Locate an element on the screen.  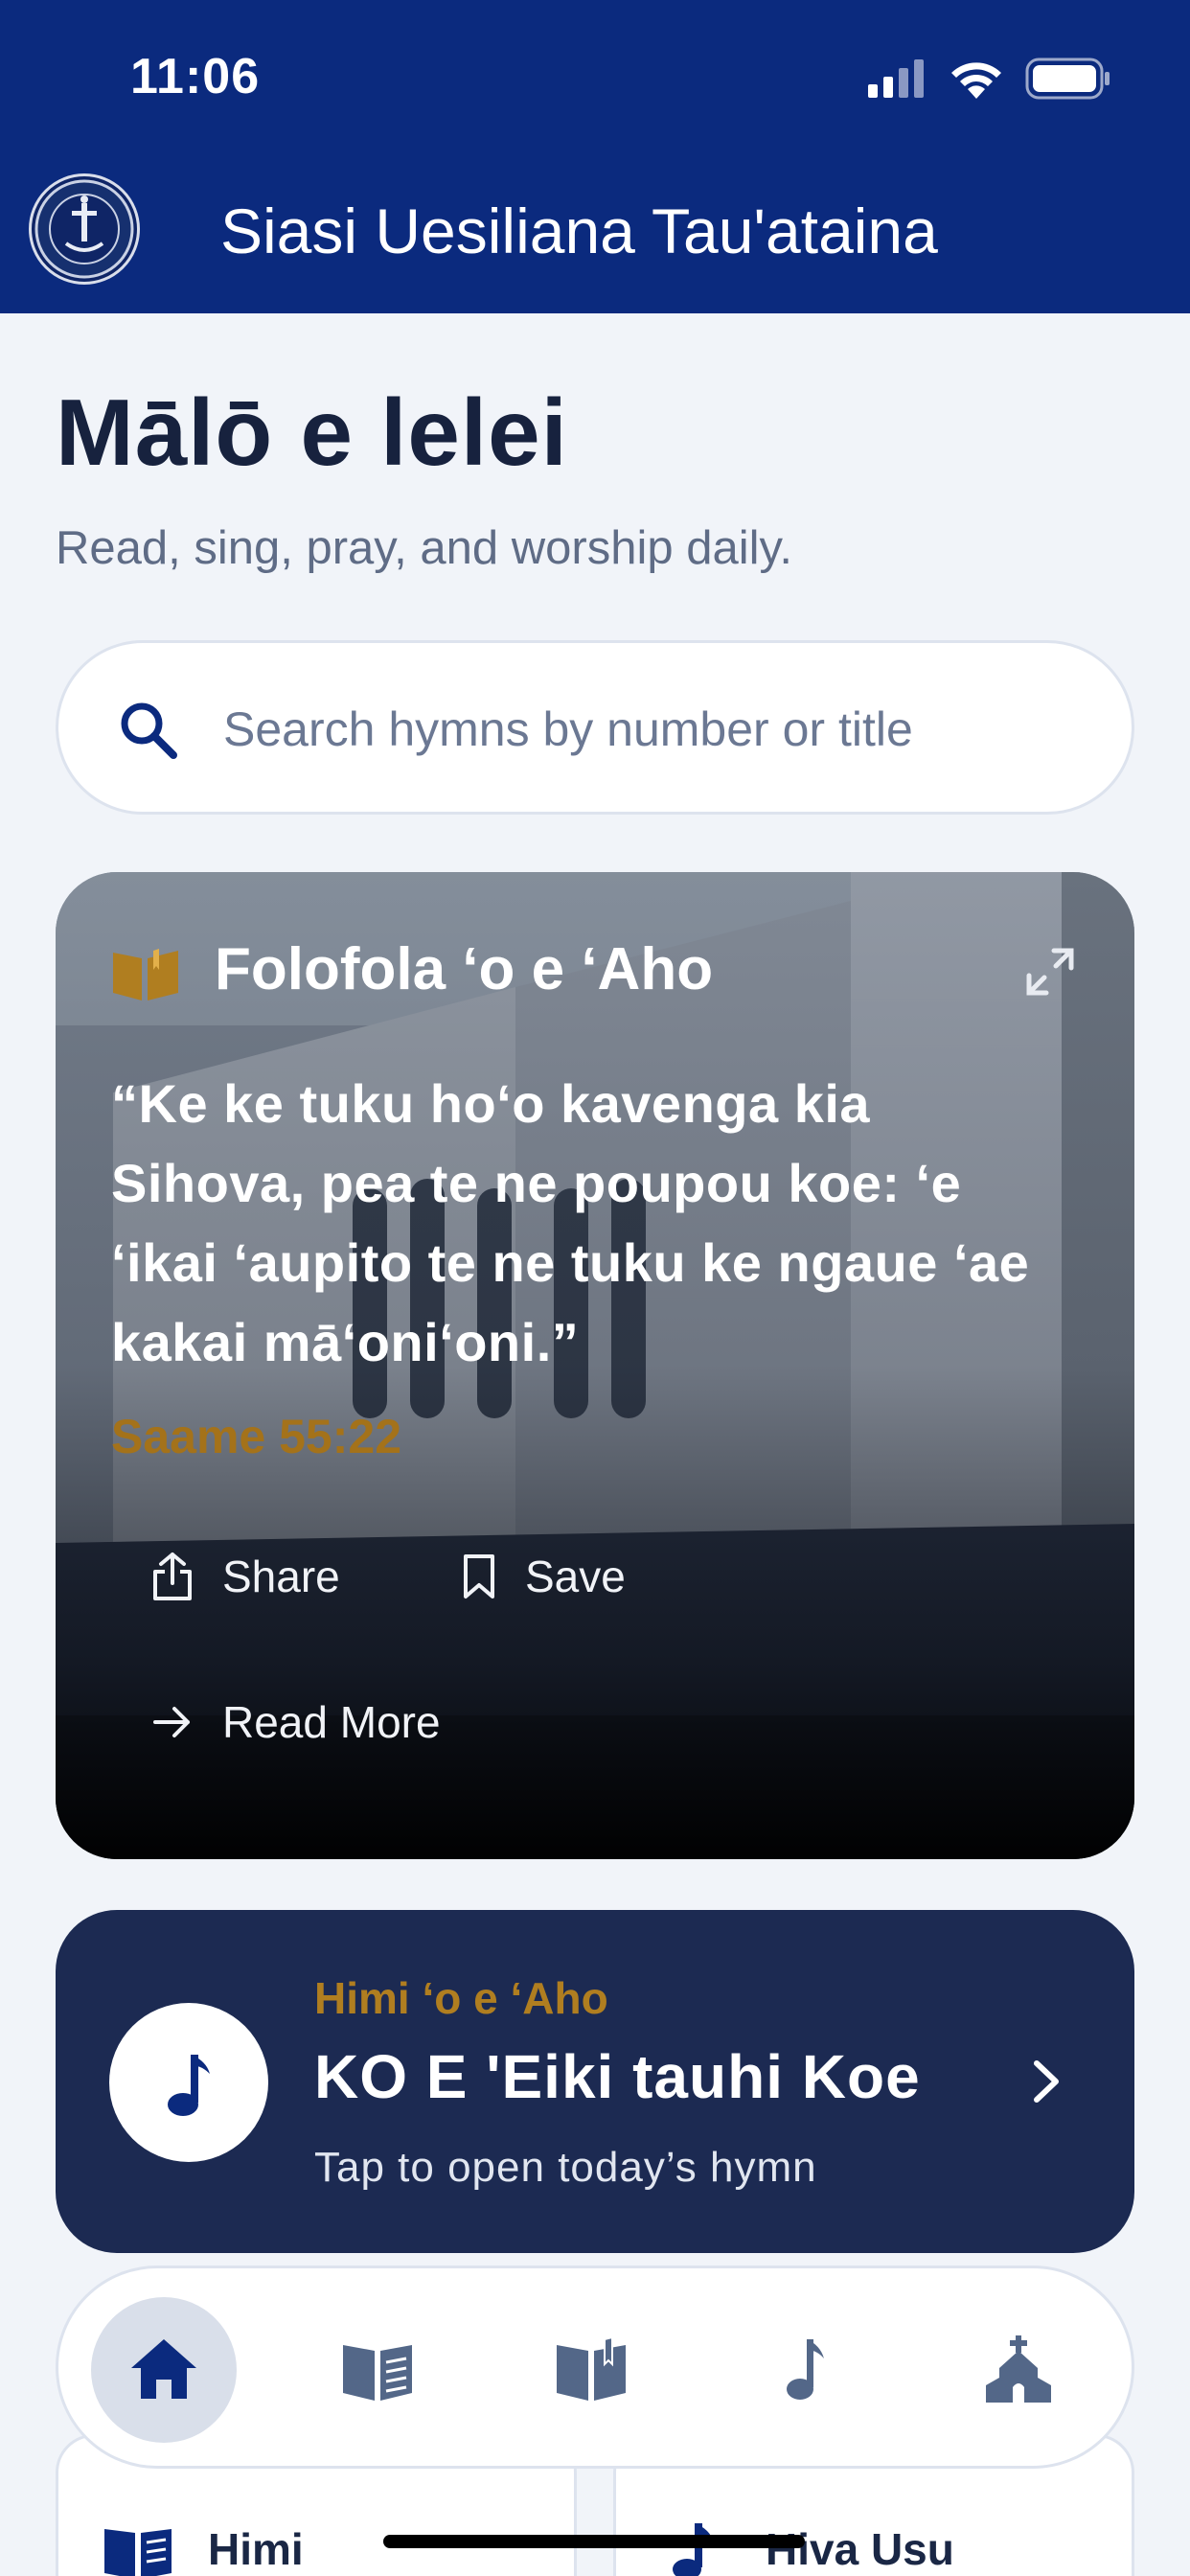
battery-icon is located at coordinates (1068, 79).